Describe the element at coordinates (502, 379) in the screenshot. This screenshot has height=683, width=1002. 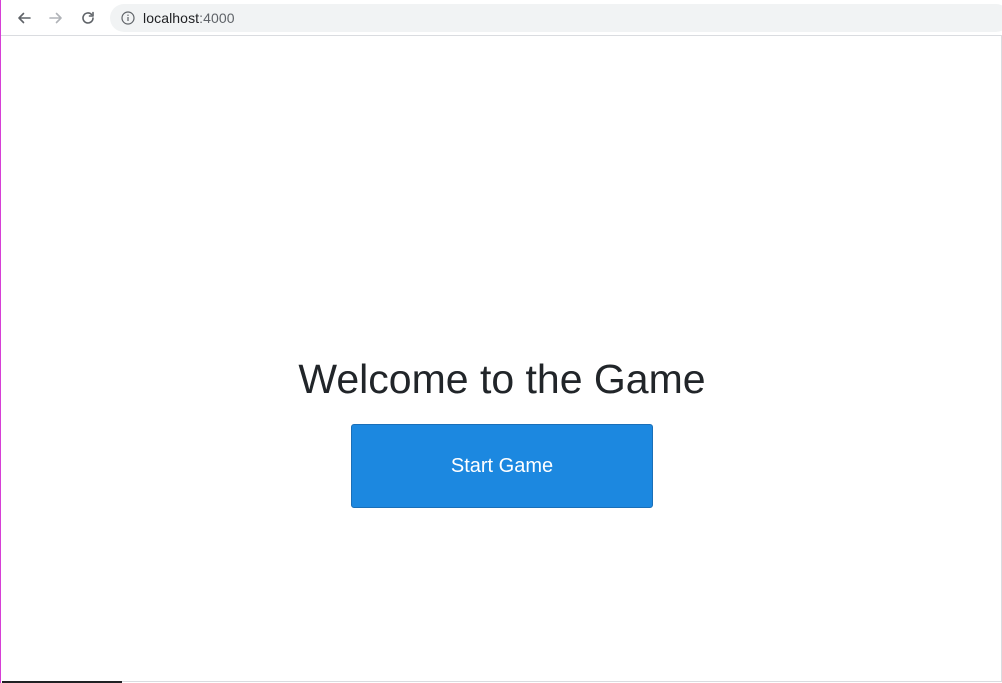
I see `page-title: Welcome to the Game` at that location.